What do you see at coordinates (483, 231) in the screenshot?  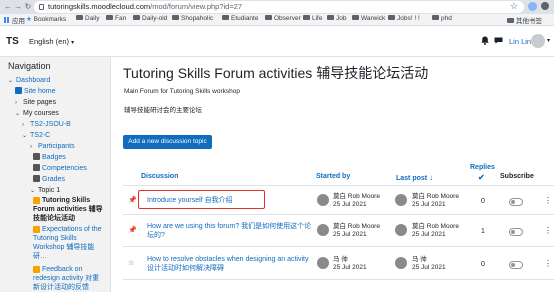 I see `reply-count: 1` at bounding box center [483, 231].